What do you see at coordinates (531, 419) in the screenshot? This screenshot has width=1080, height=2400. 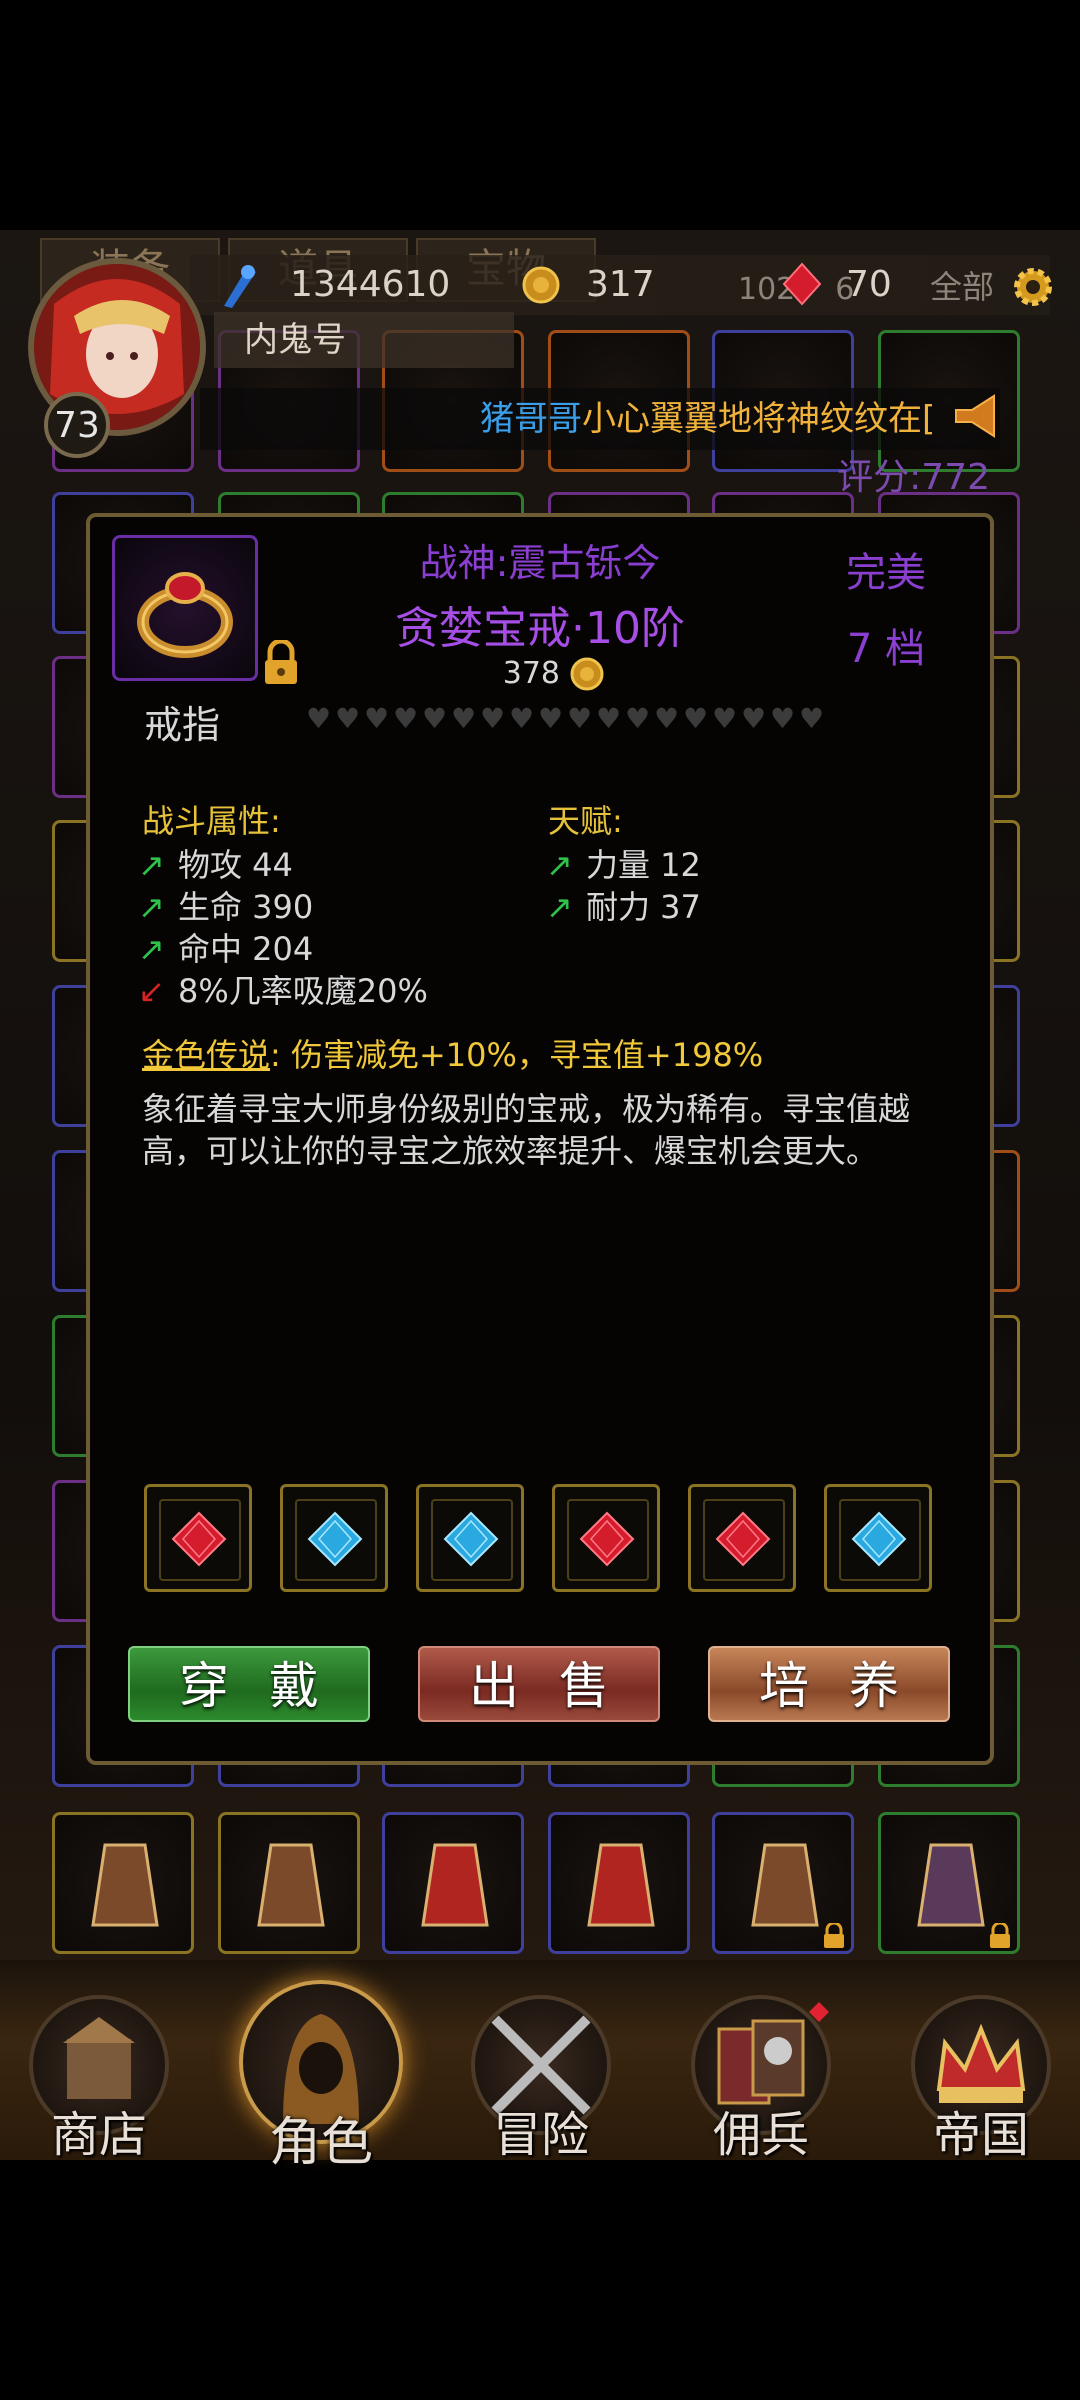 I see `ticker-player-name: 猪哥哥` at bounding box center [531, 419].